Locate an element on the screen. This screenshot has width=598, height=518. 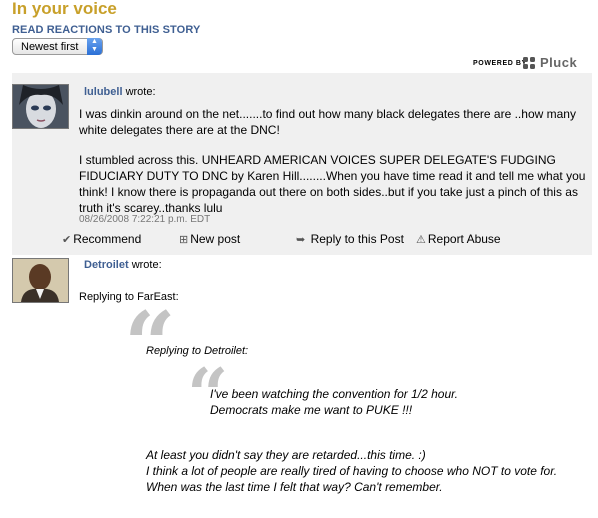
plus-box-icon: ⊞ is located at coordinates (184, 240).